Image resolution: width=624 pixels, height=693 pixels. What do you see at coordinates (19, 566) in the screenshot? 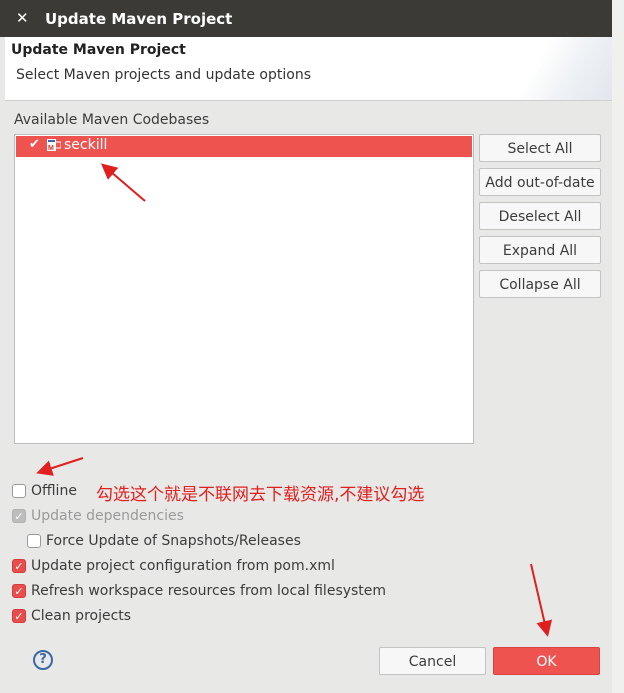
I see `update-config-checkbox: ✓` at bounding box center [19, 566].